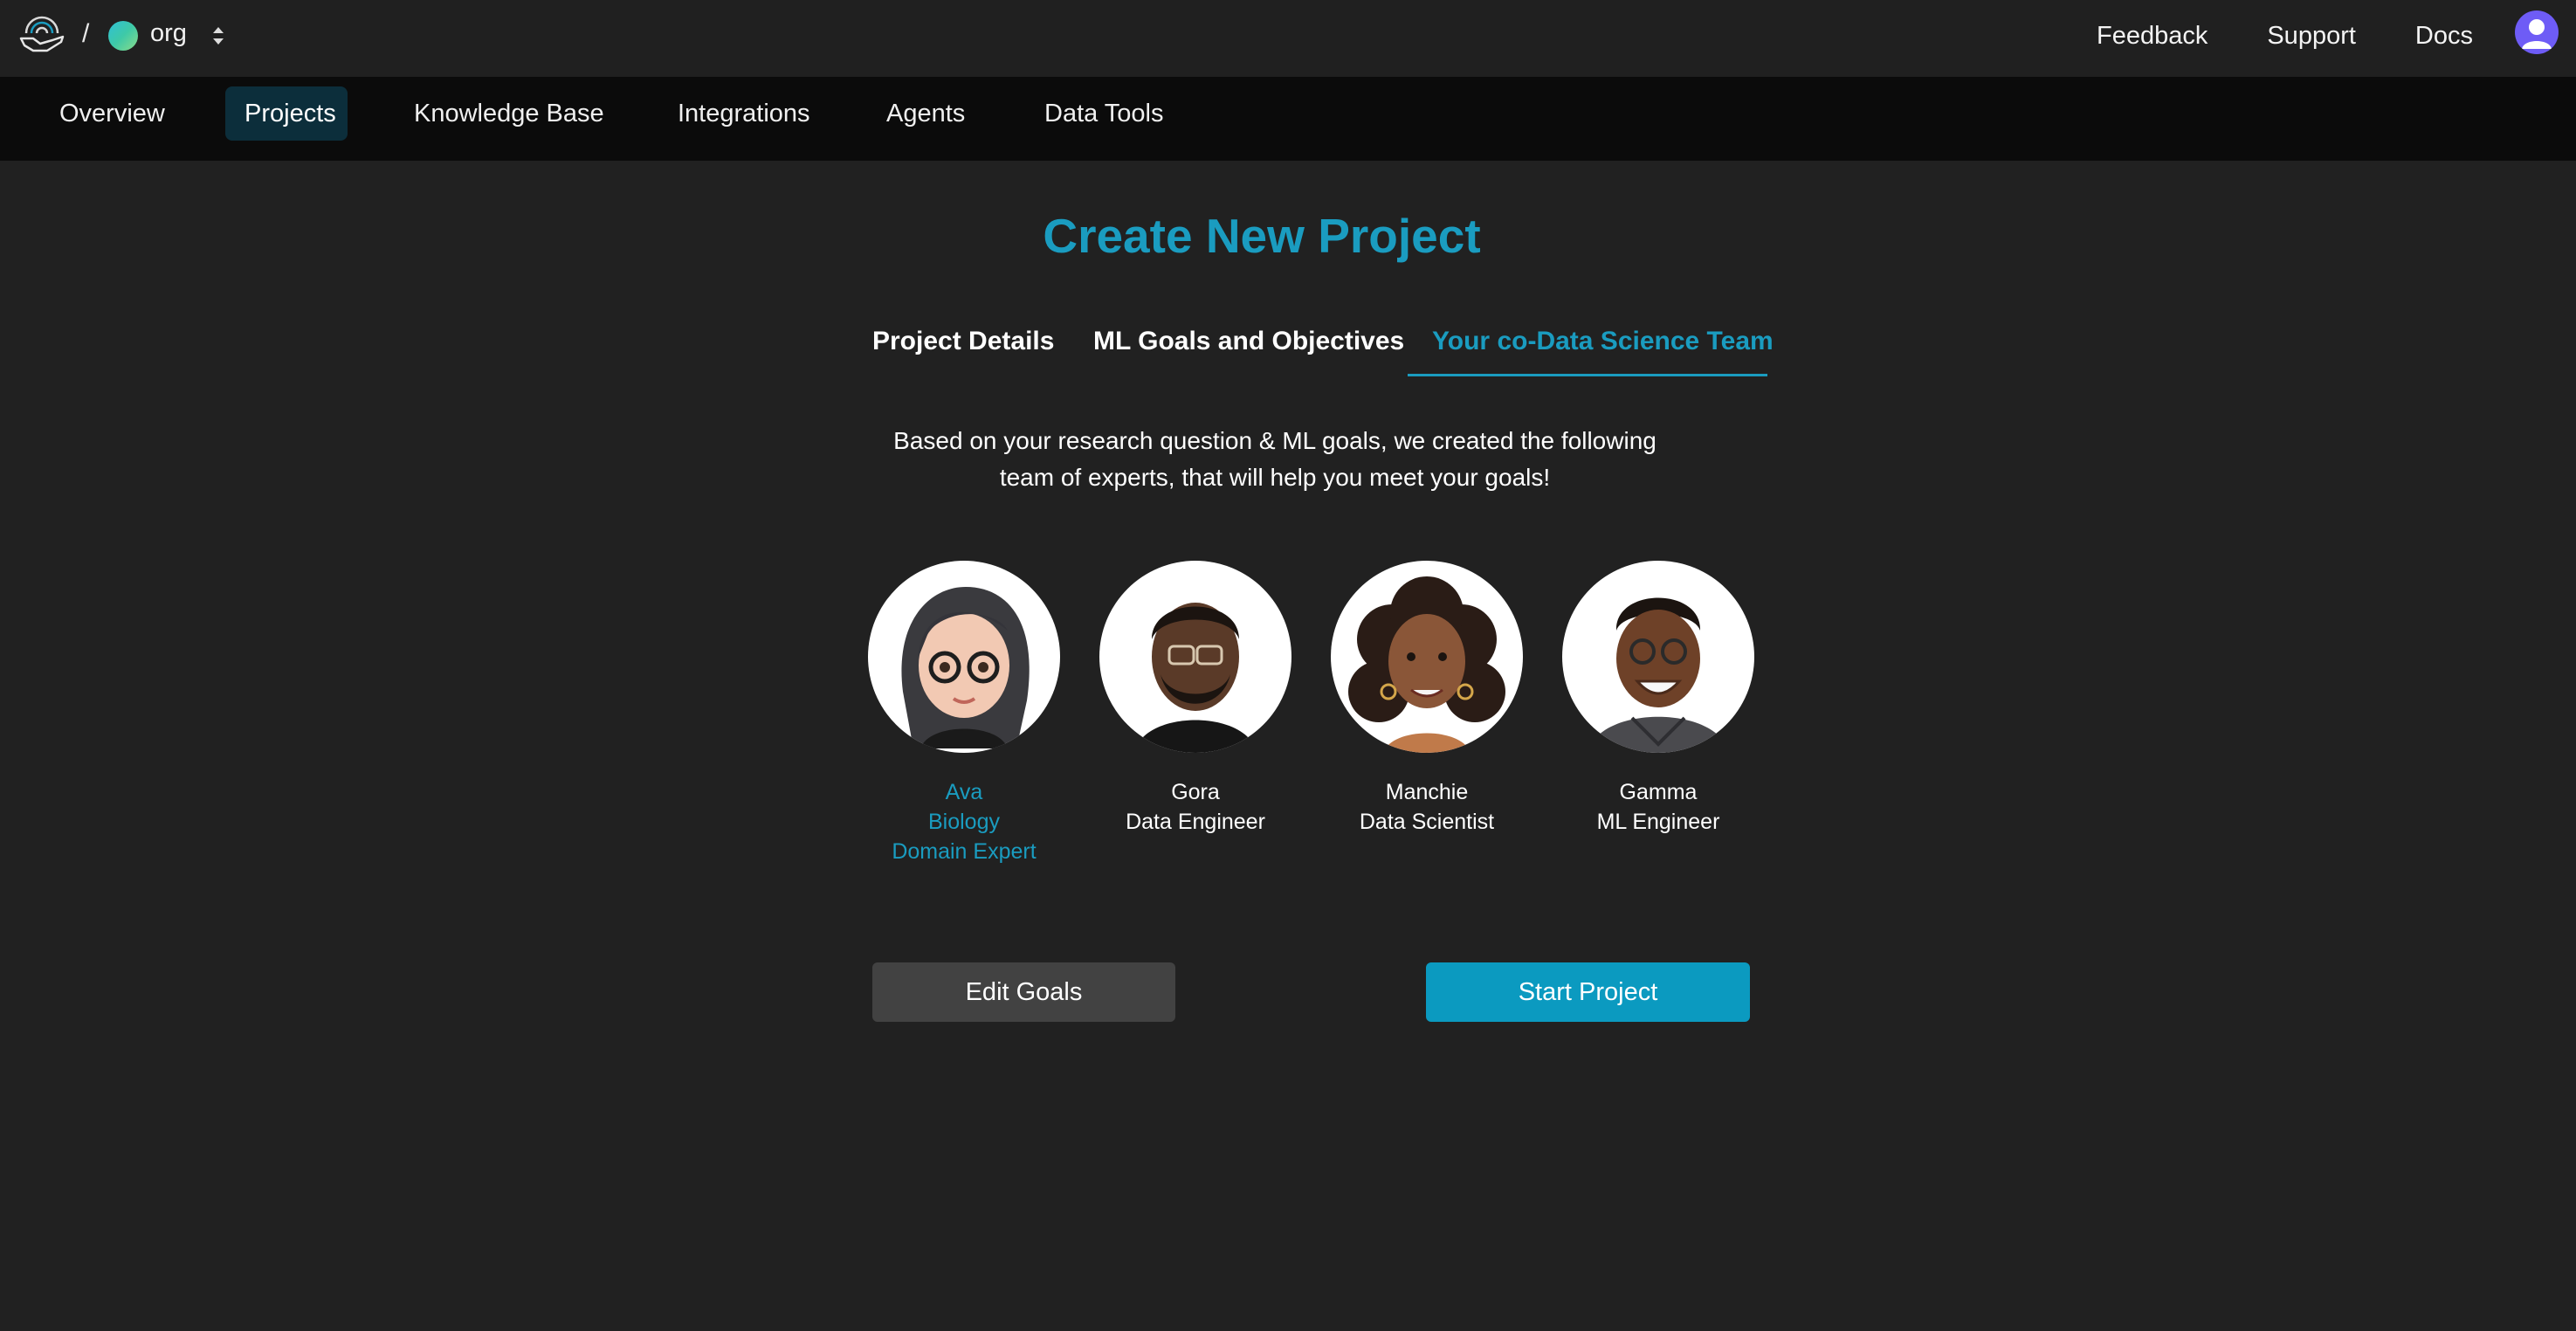 The image size is (2576, 1331). I want to click on nav-knowledge-base: Knowledge Base, so click(509, 113).